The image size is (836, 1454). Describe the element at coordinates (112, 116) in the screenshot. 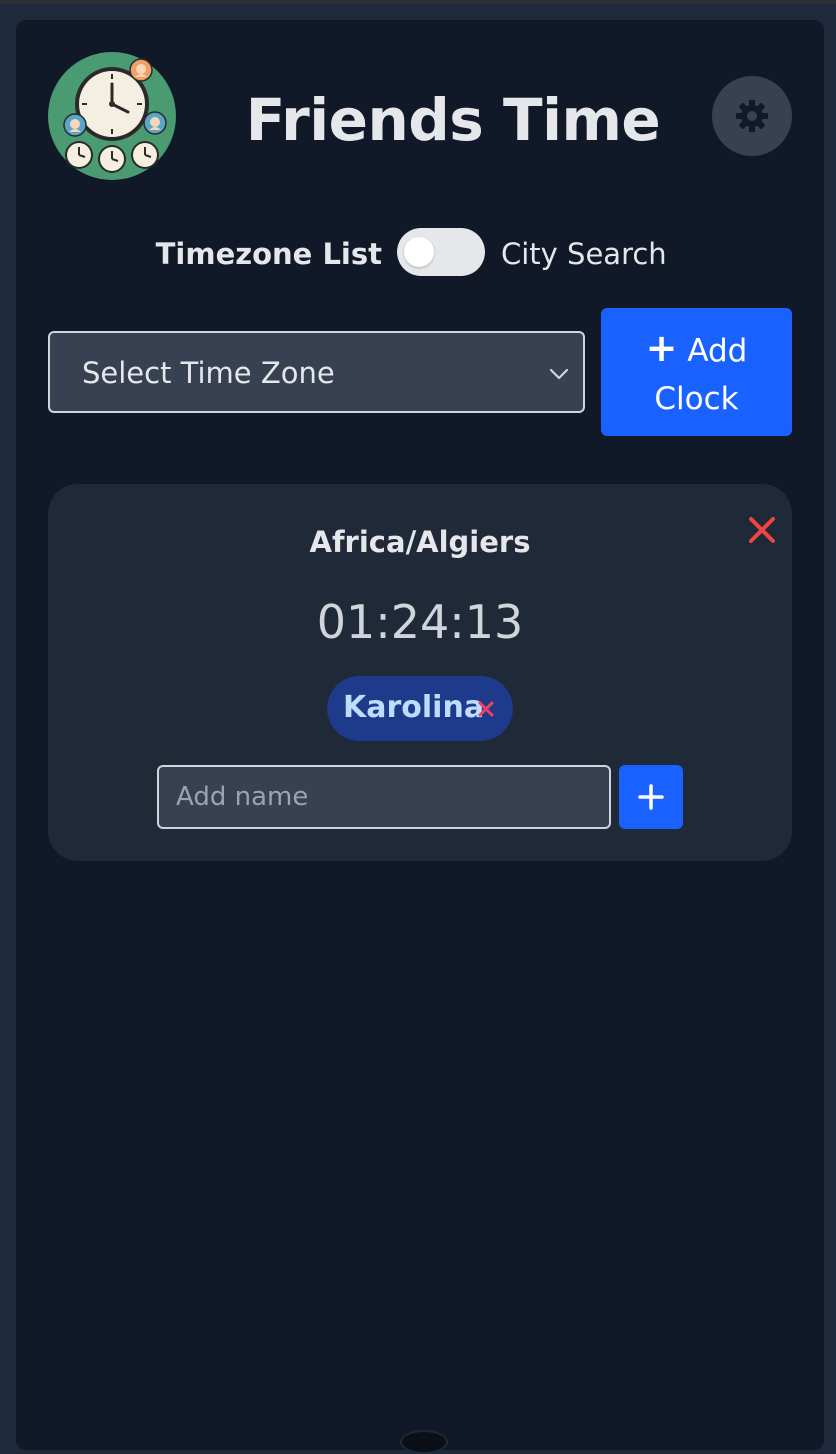

I see `clock-friends-logo-icon` at that location.